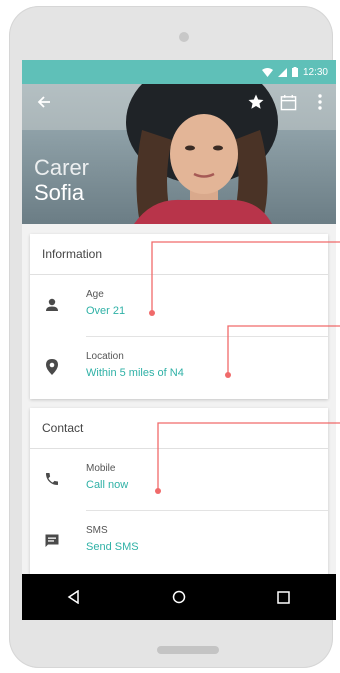 Image resolution: width=340 pixels, height=673 pixels. I want to click on mobile-label: Mobile, so click(101, 468).